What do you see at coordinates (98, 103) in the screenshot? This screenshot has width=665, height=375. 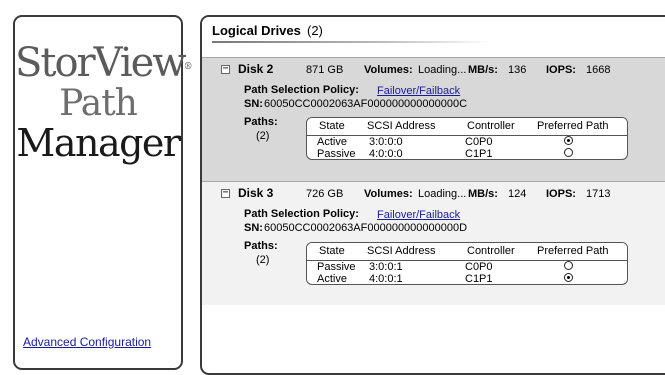 I see `logo-line2: Path` at bounding box center [98, 103].